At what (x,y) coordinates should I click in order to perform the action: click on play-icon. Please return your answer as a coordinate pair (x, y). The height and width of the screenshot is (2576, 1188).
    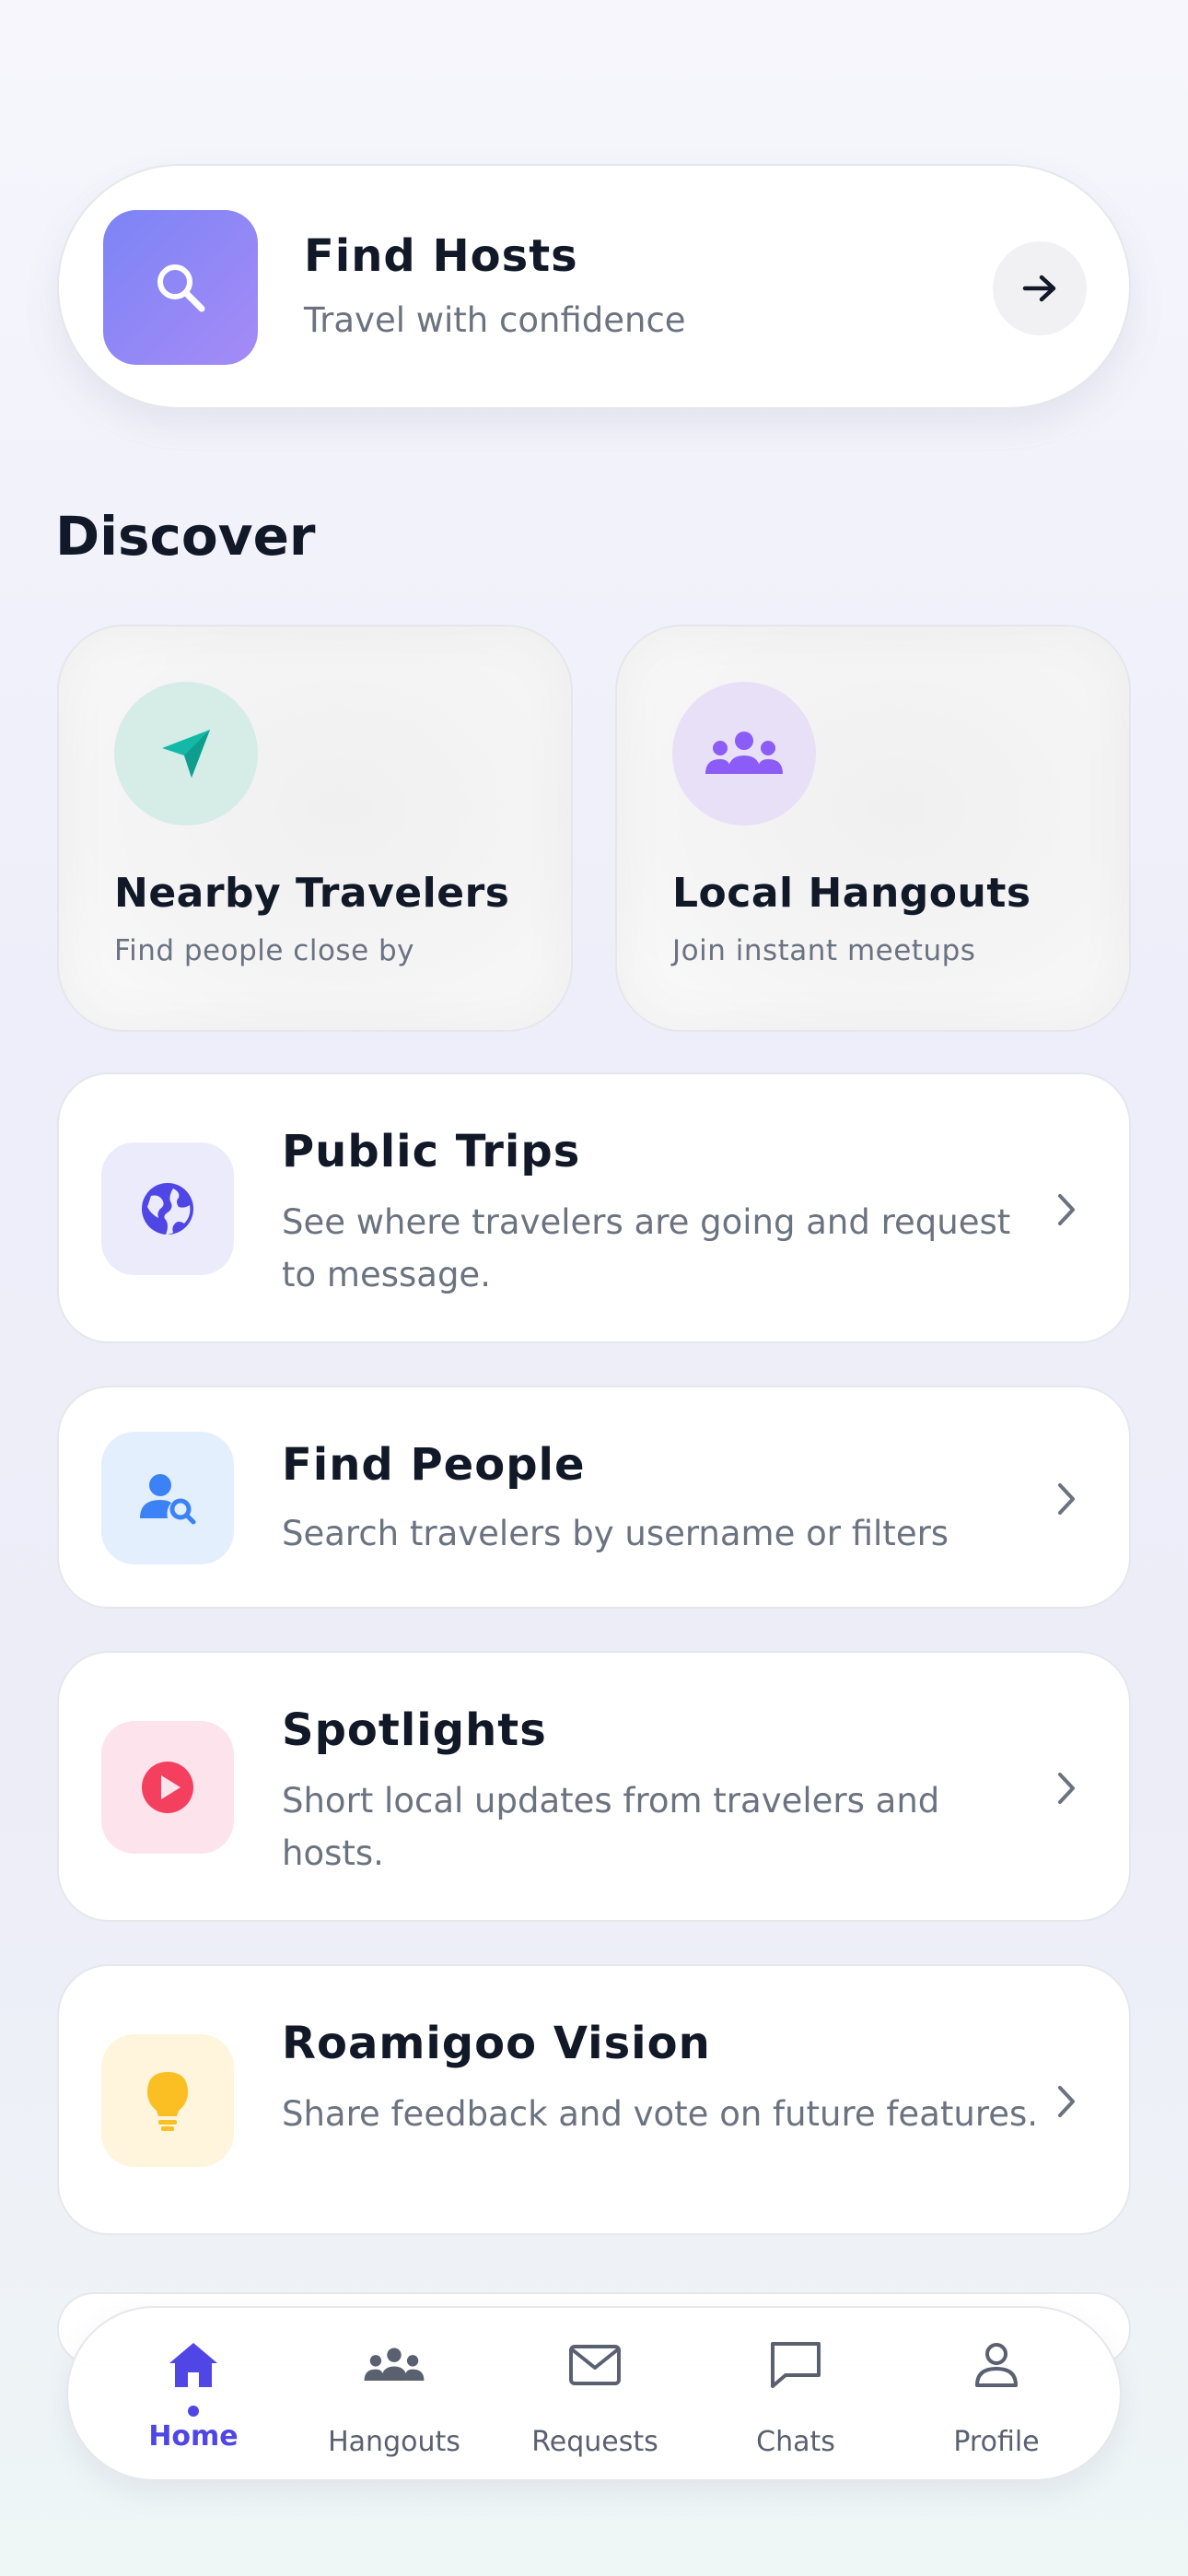
    Looking at the image, I should click on (167, 1787).